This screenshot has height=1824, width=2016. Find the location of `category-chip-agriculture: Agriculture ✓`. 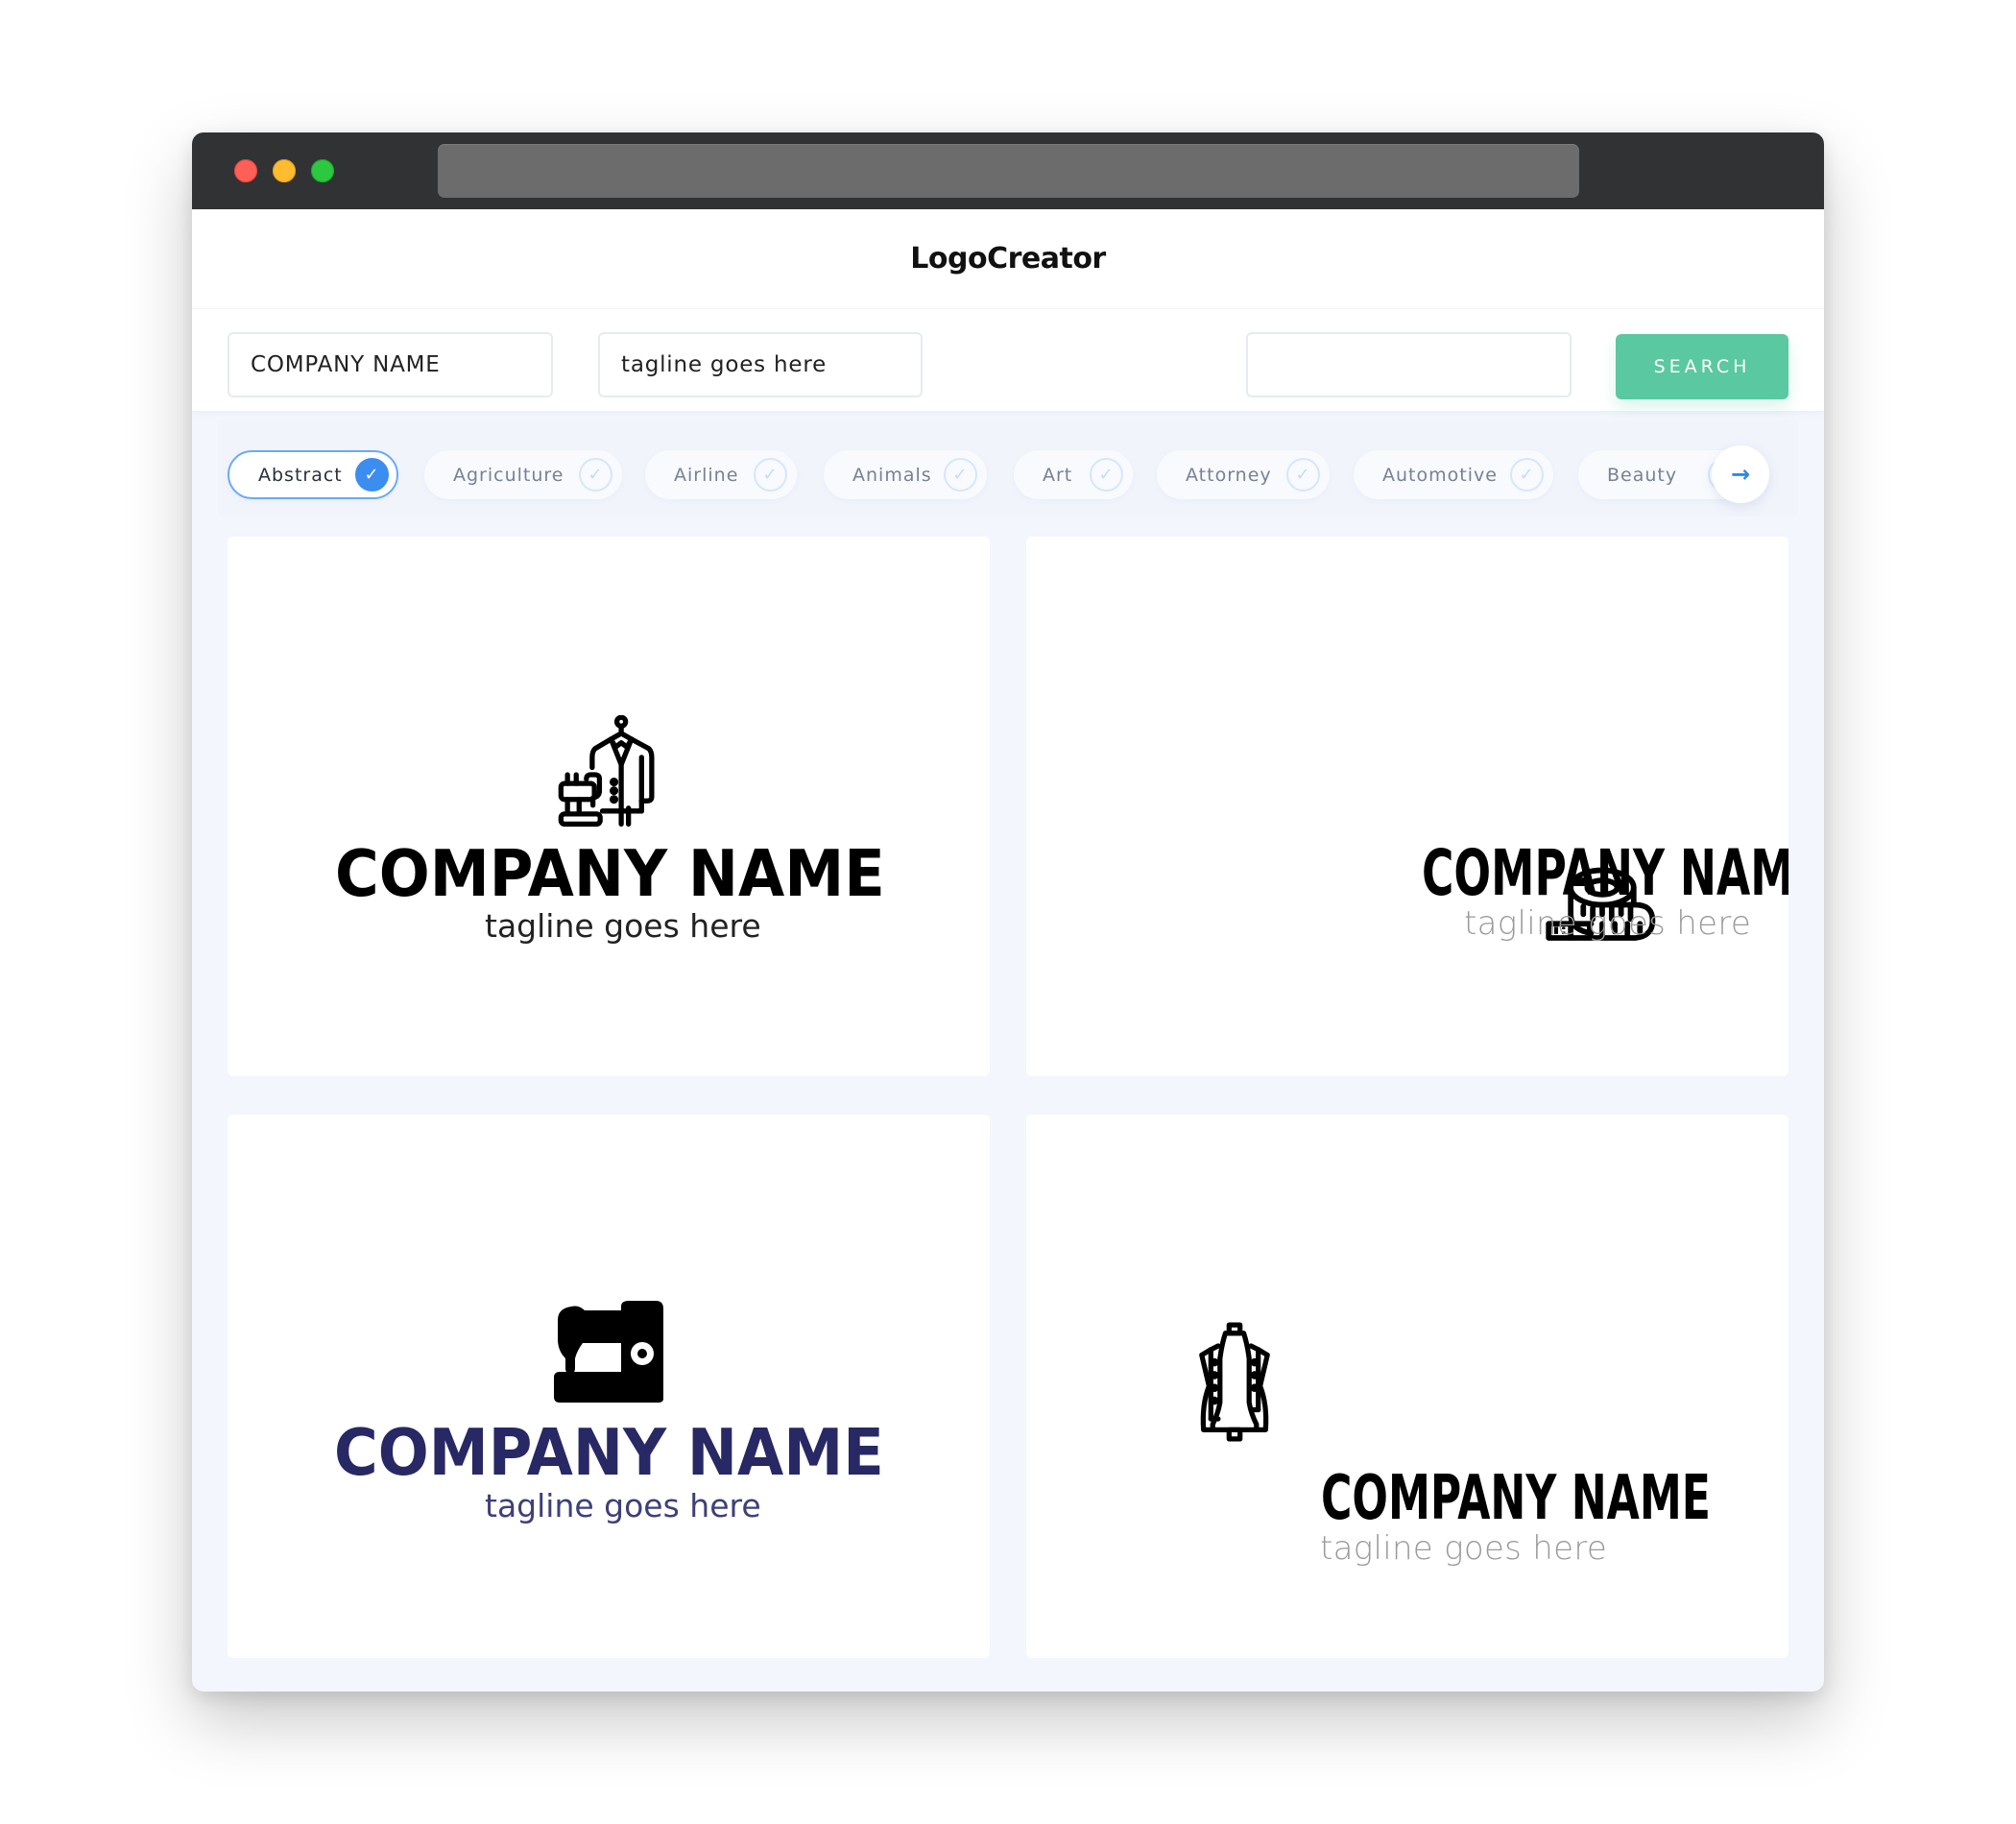

category-chip-agriculture: Agriculture ✓ is located at coordinates (523, 474).